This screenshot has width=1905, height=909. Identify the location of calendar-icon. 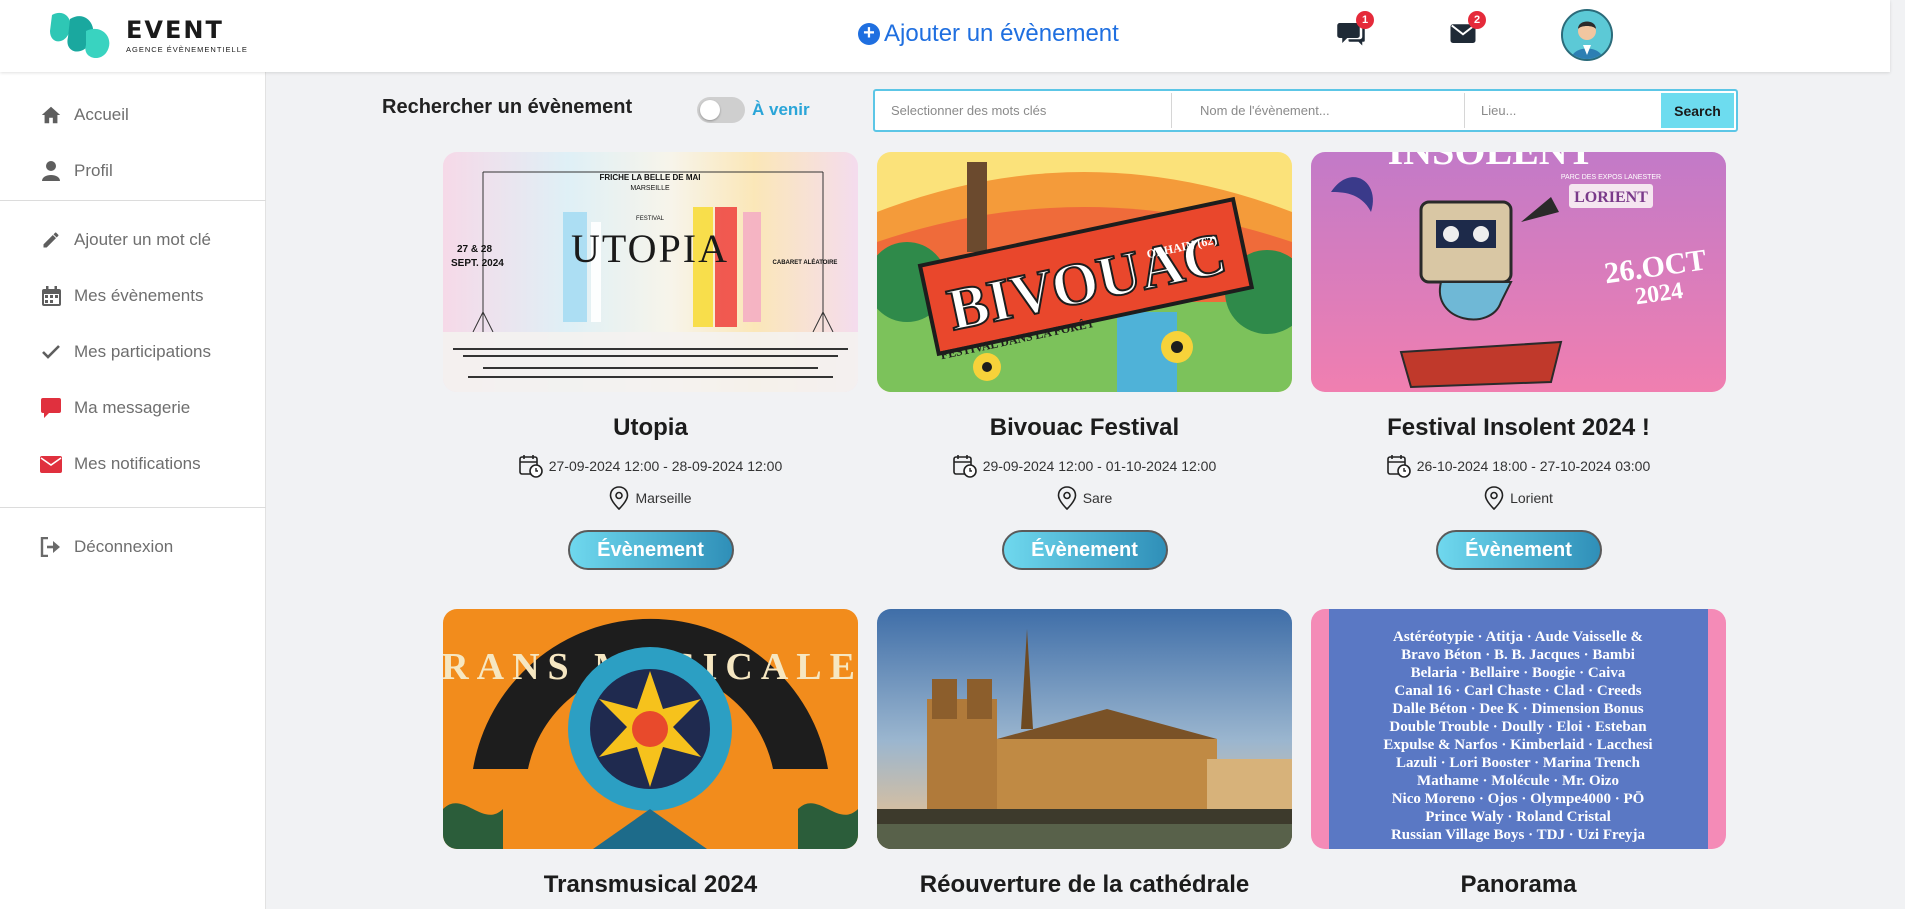
(51, 296).